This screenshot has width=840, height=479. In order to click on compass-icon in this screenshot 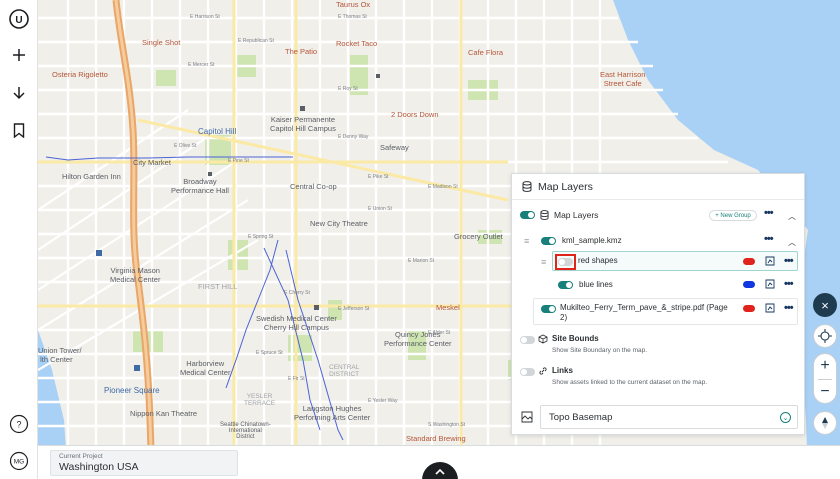, I will do `click(825, 423)`.